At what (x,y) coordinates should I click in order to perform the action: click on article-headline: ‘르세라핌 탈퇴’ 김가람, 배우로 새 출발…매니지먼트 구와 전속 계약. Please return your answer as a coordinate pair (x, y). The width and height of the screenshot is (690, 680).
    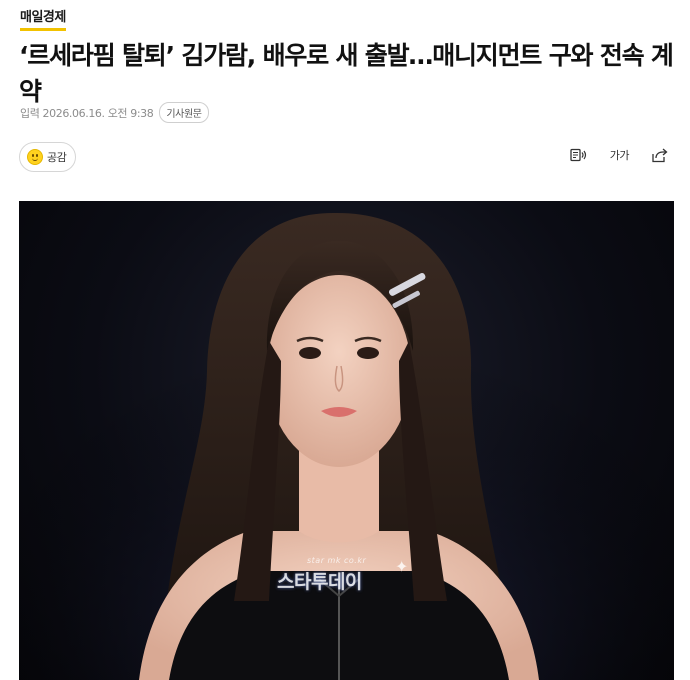
    Looking at the image, I should click on (346, 73).